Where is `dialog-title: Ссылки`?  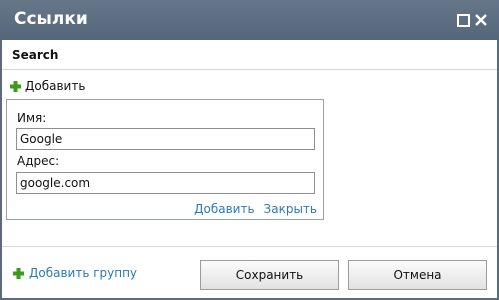 dialog-title: Ссылки is located at coordinates (51, 19).